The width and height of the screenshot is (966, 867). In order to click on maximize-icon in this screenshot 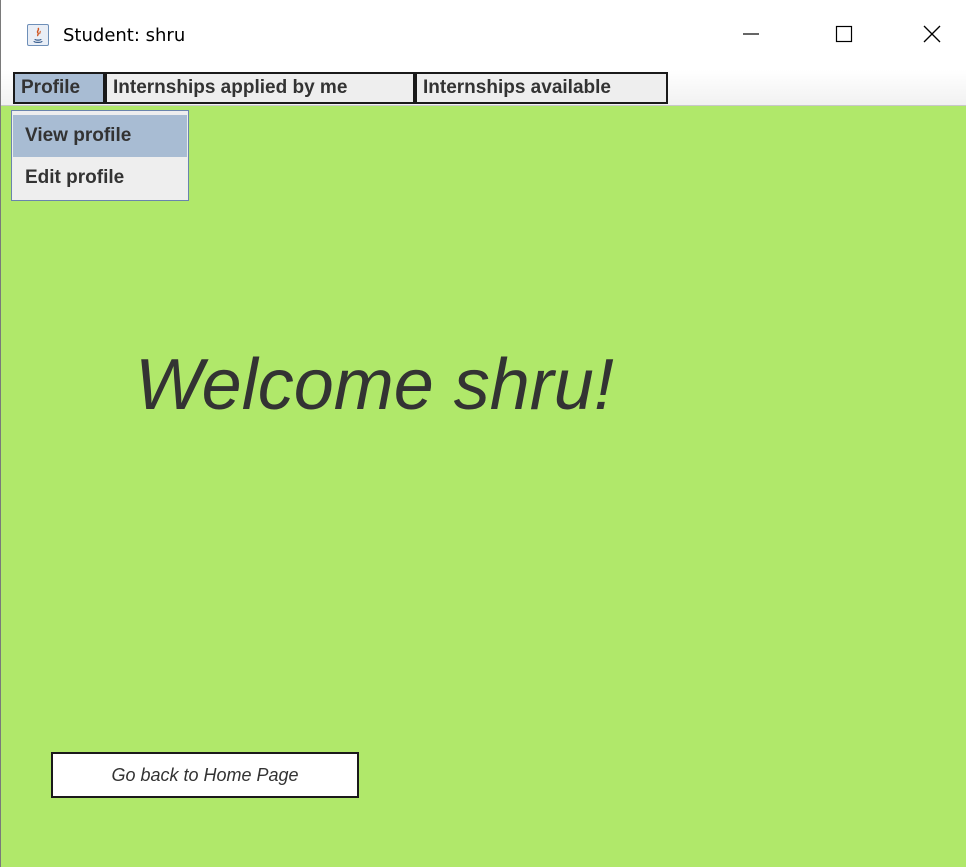, I will do `click(844, 36)`.